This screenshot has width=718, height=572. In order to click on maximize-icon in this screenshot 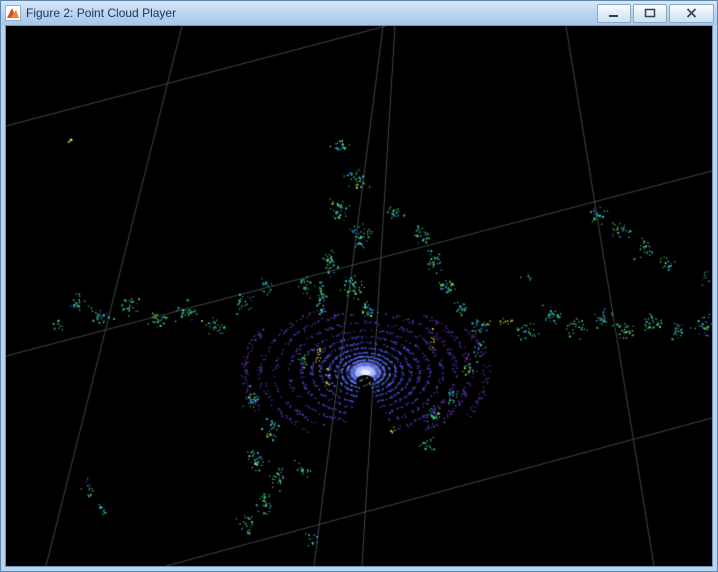, I will do `click(650, 13)`.